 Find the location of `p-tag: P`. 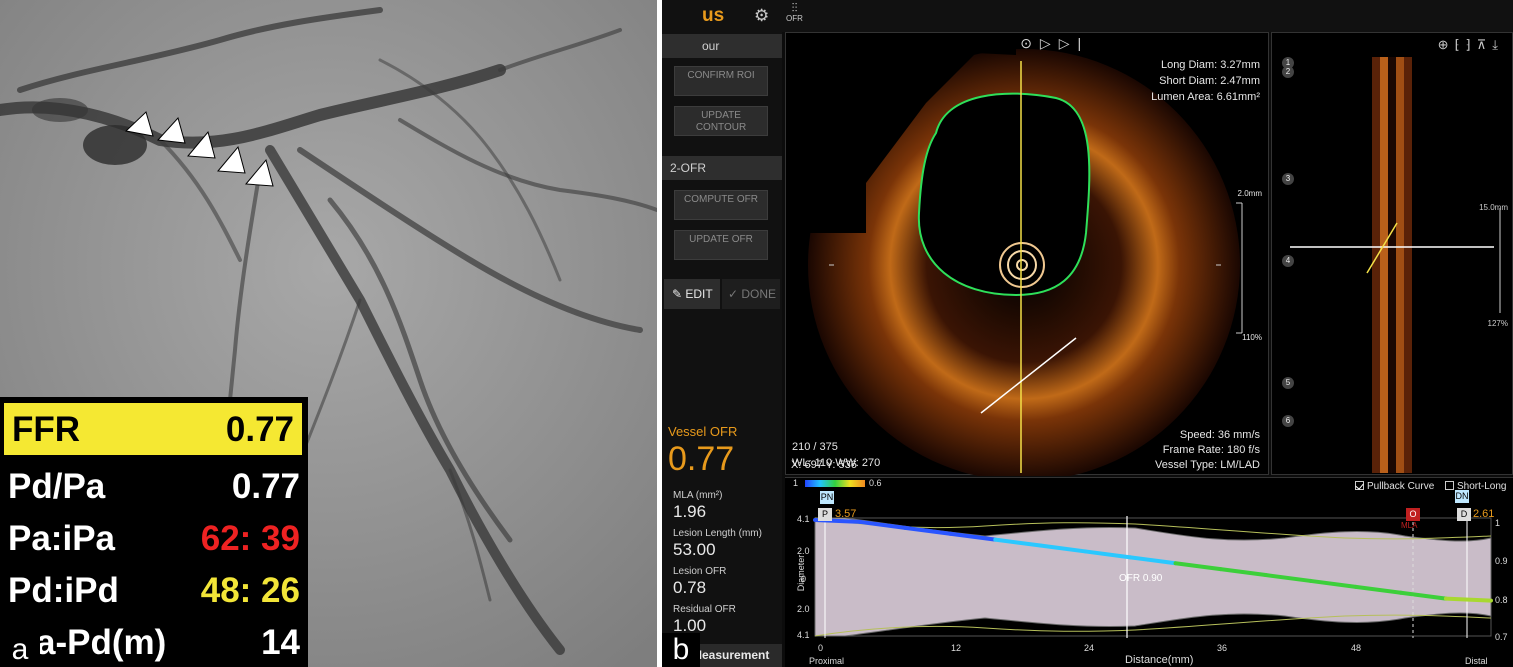

p-tag: P is located at coordinates (825, 514).